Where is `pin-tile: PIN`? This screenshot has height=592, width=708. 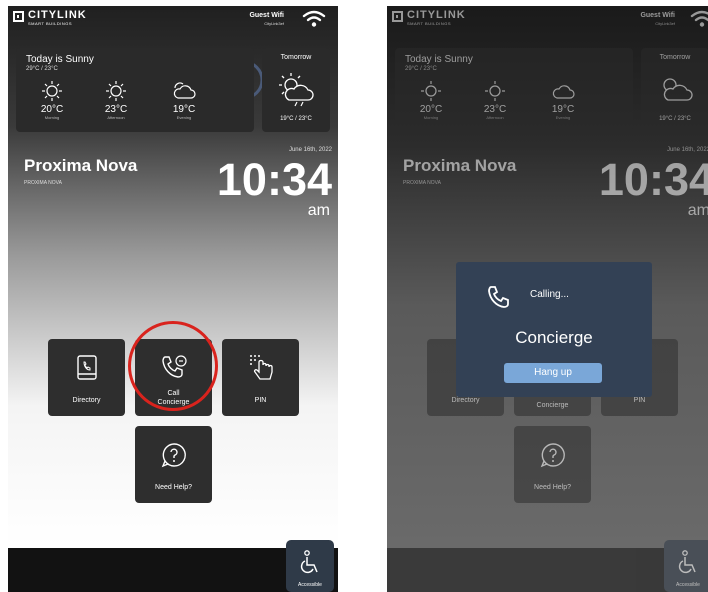 pin-tile: PIN is located at coordinates (260, 377).